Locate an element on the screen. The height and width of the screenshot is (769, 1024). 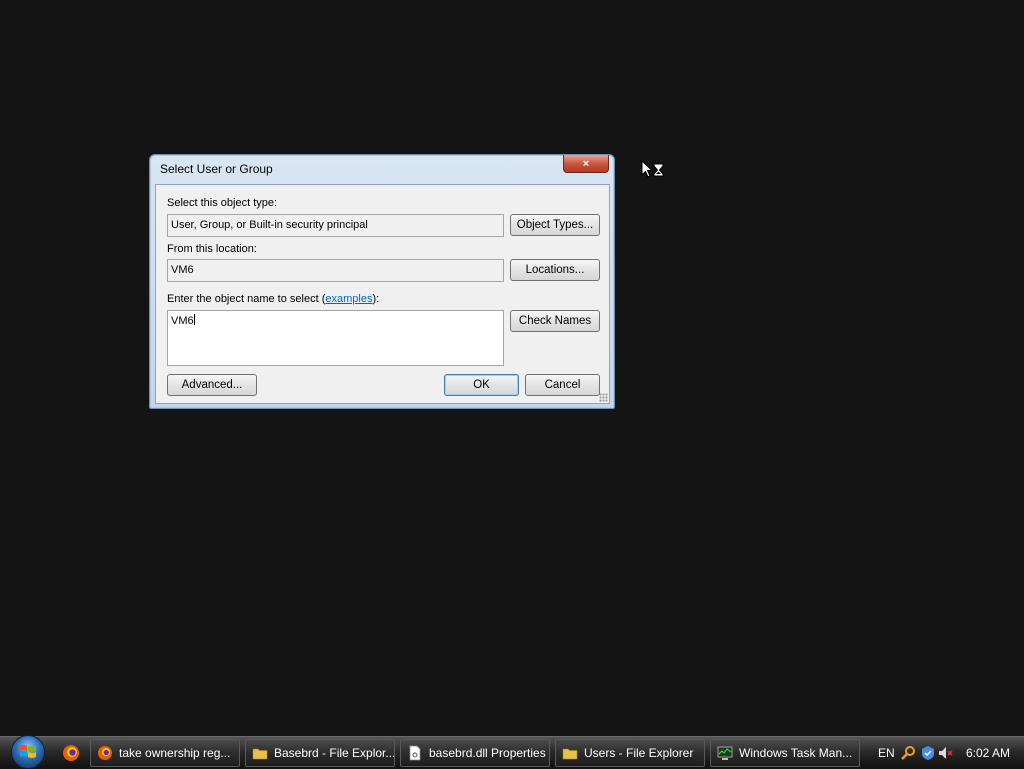
busy-cursor-icon is located at coordinates (652, 169).